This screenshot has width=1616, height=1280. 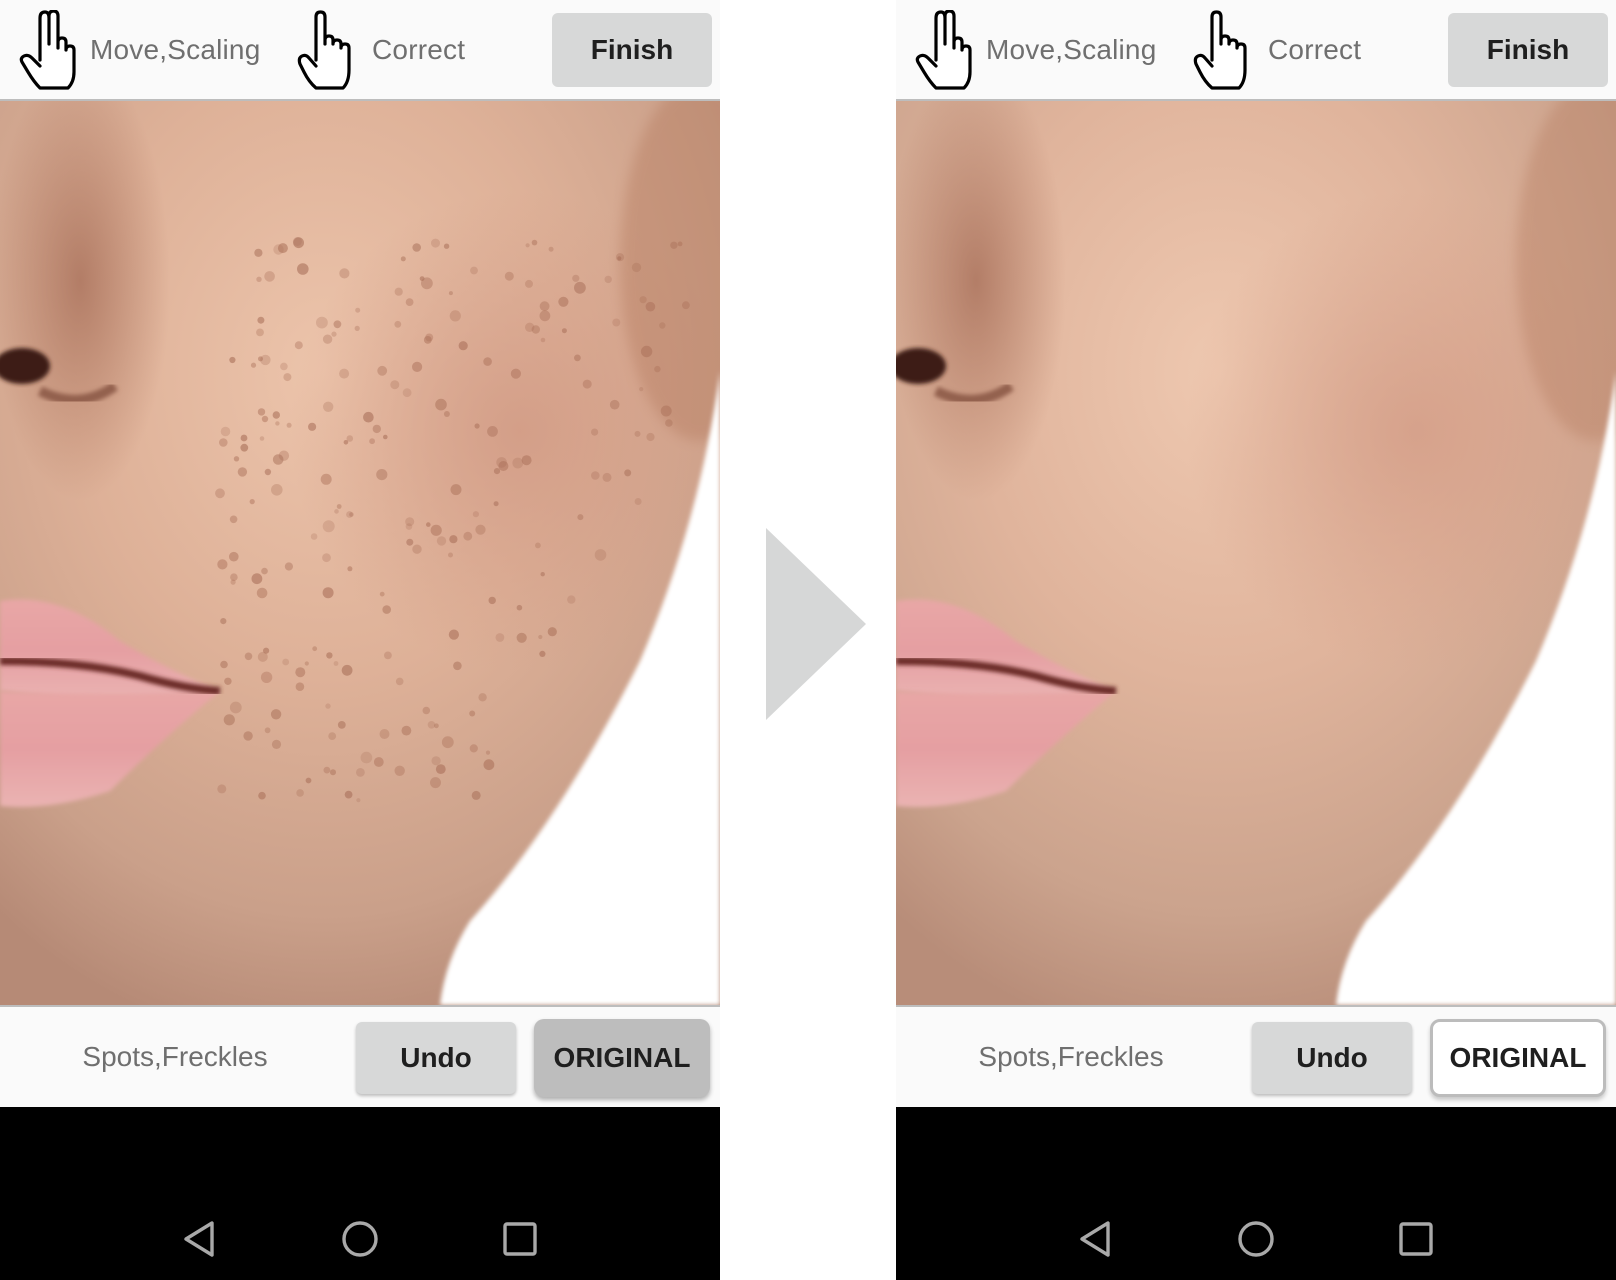 I want to click on two-finger-hand-icon, so click(x=943, y=50).